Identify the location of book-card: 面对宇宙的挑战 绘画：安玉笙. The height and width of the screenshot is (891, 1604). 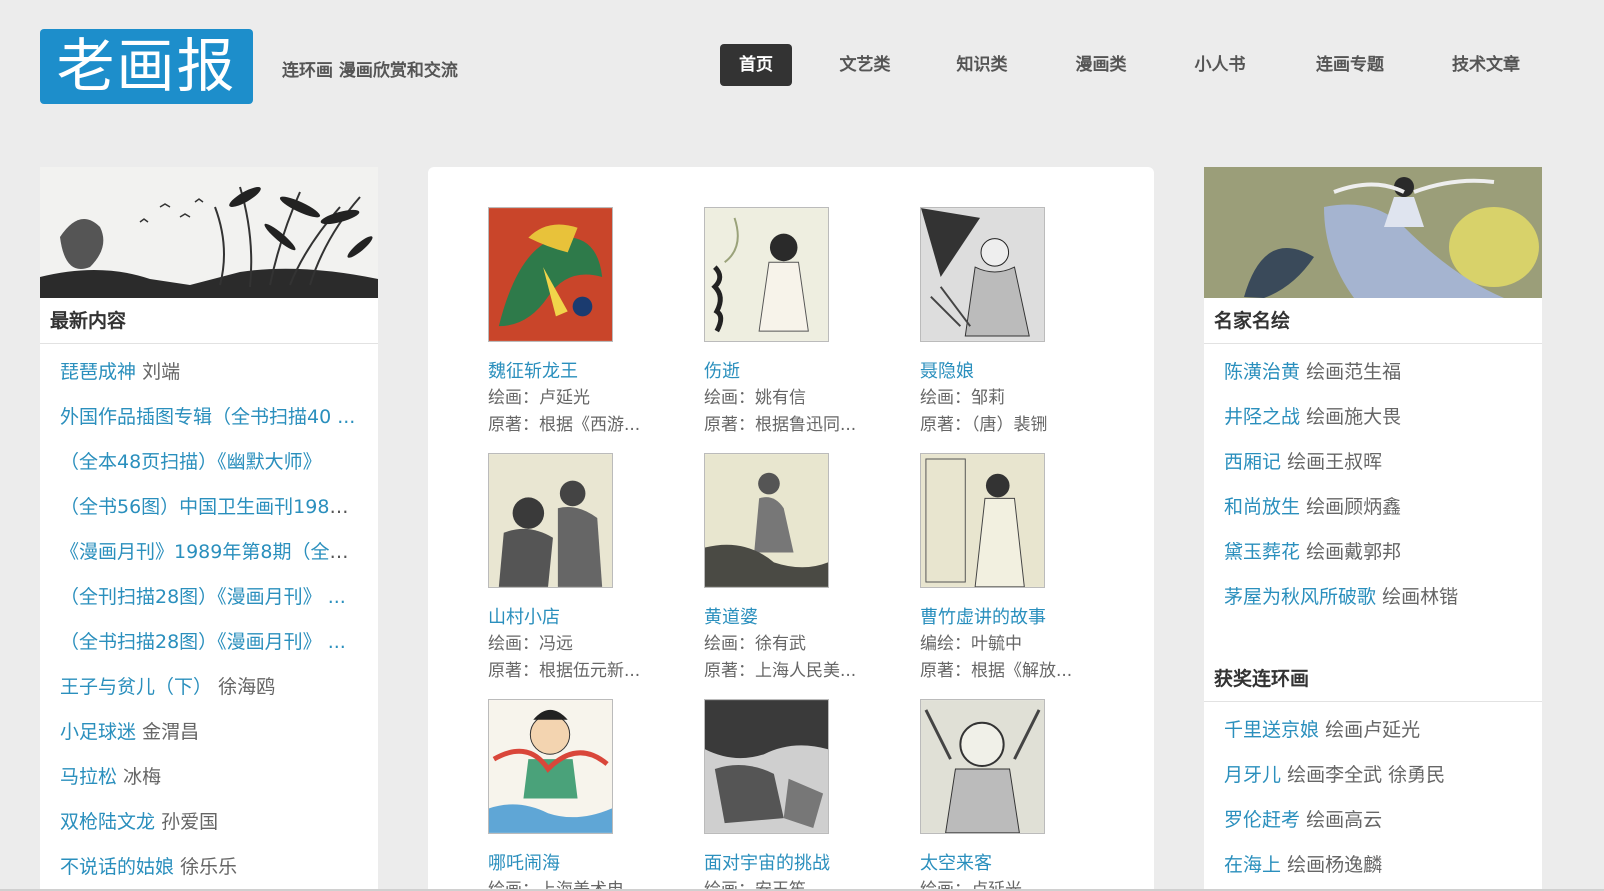
(804, 795).